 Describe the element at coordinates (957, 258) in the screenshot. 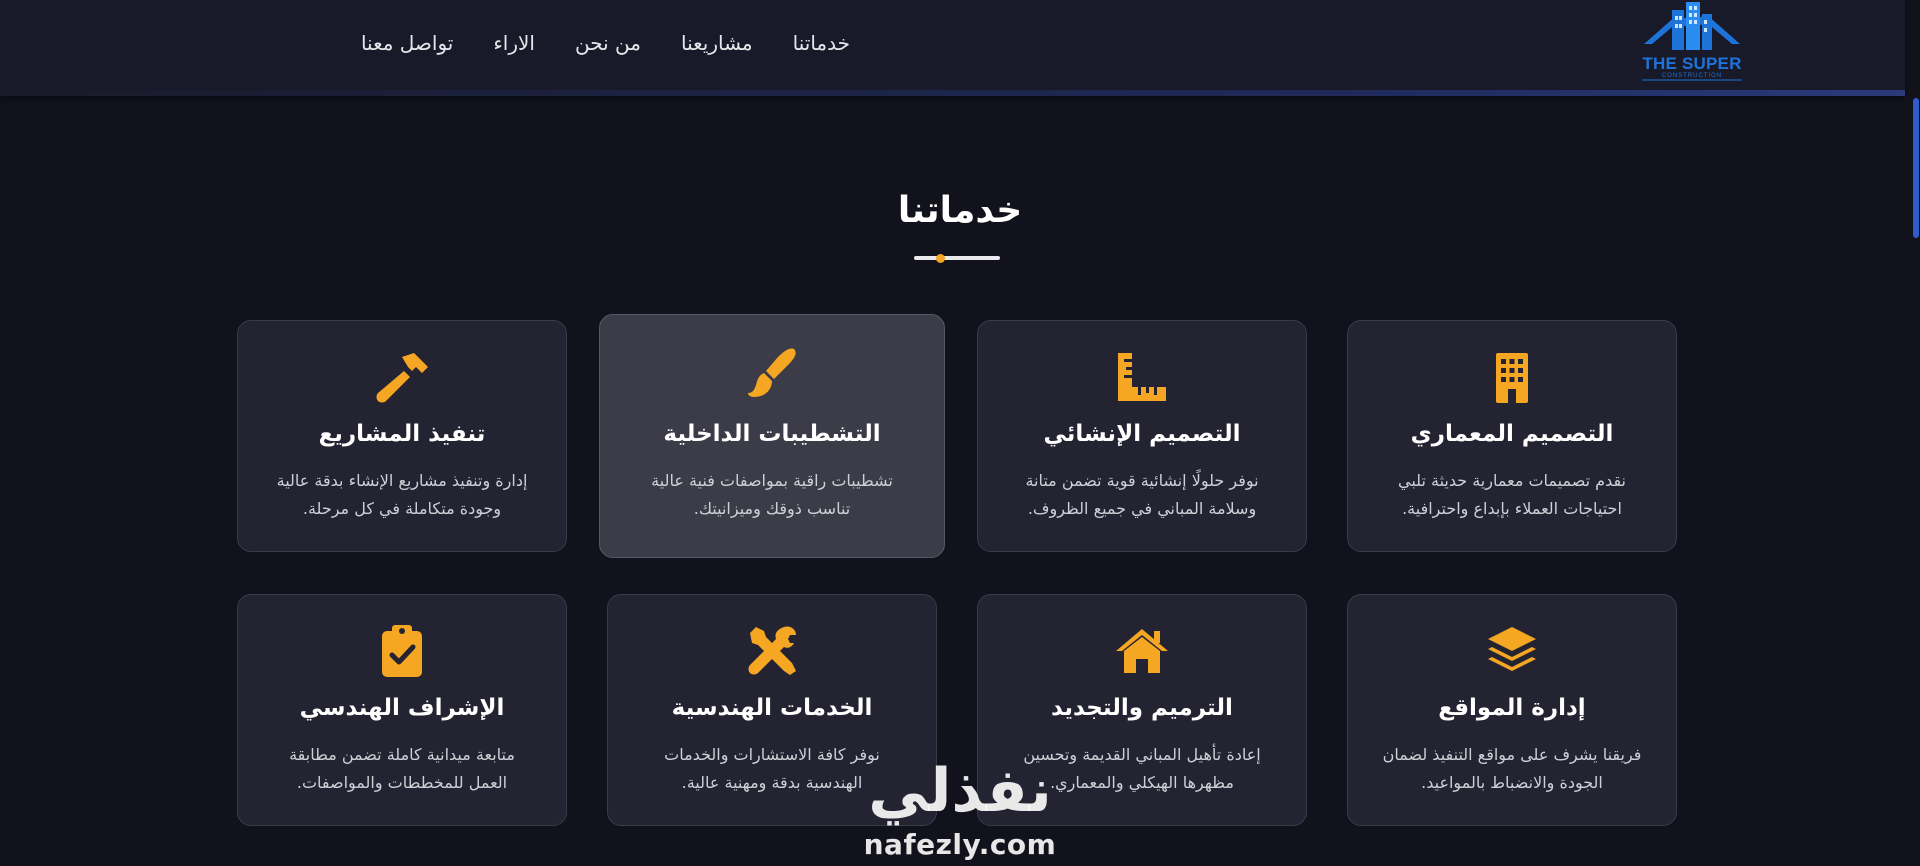

I see `title-underline` at that location.